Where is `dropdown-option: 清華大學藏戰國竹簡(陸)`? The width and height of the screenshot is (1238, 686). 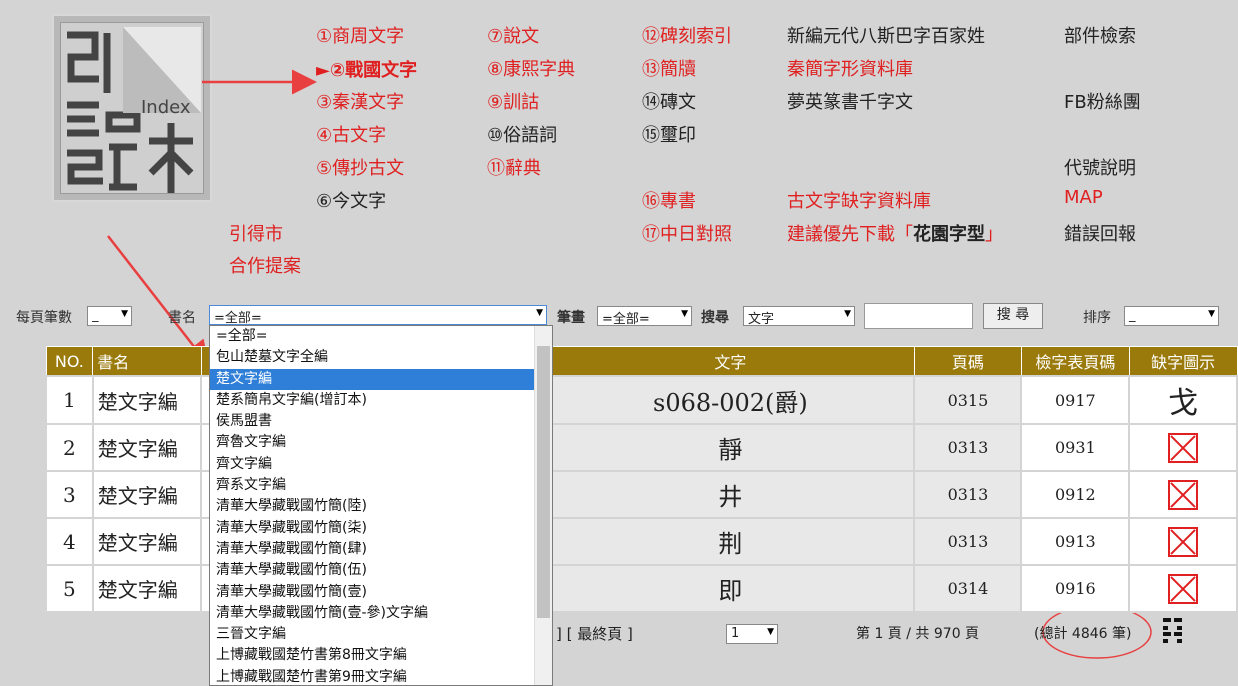 dropdown-option: 清華大學藏戰國竹簡(陸) is located at coordinates (381, 506).